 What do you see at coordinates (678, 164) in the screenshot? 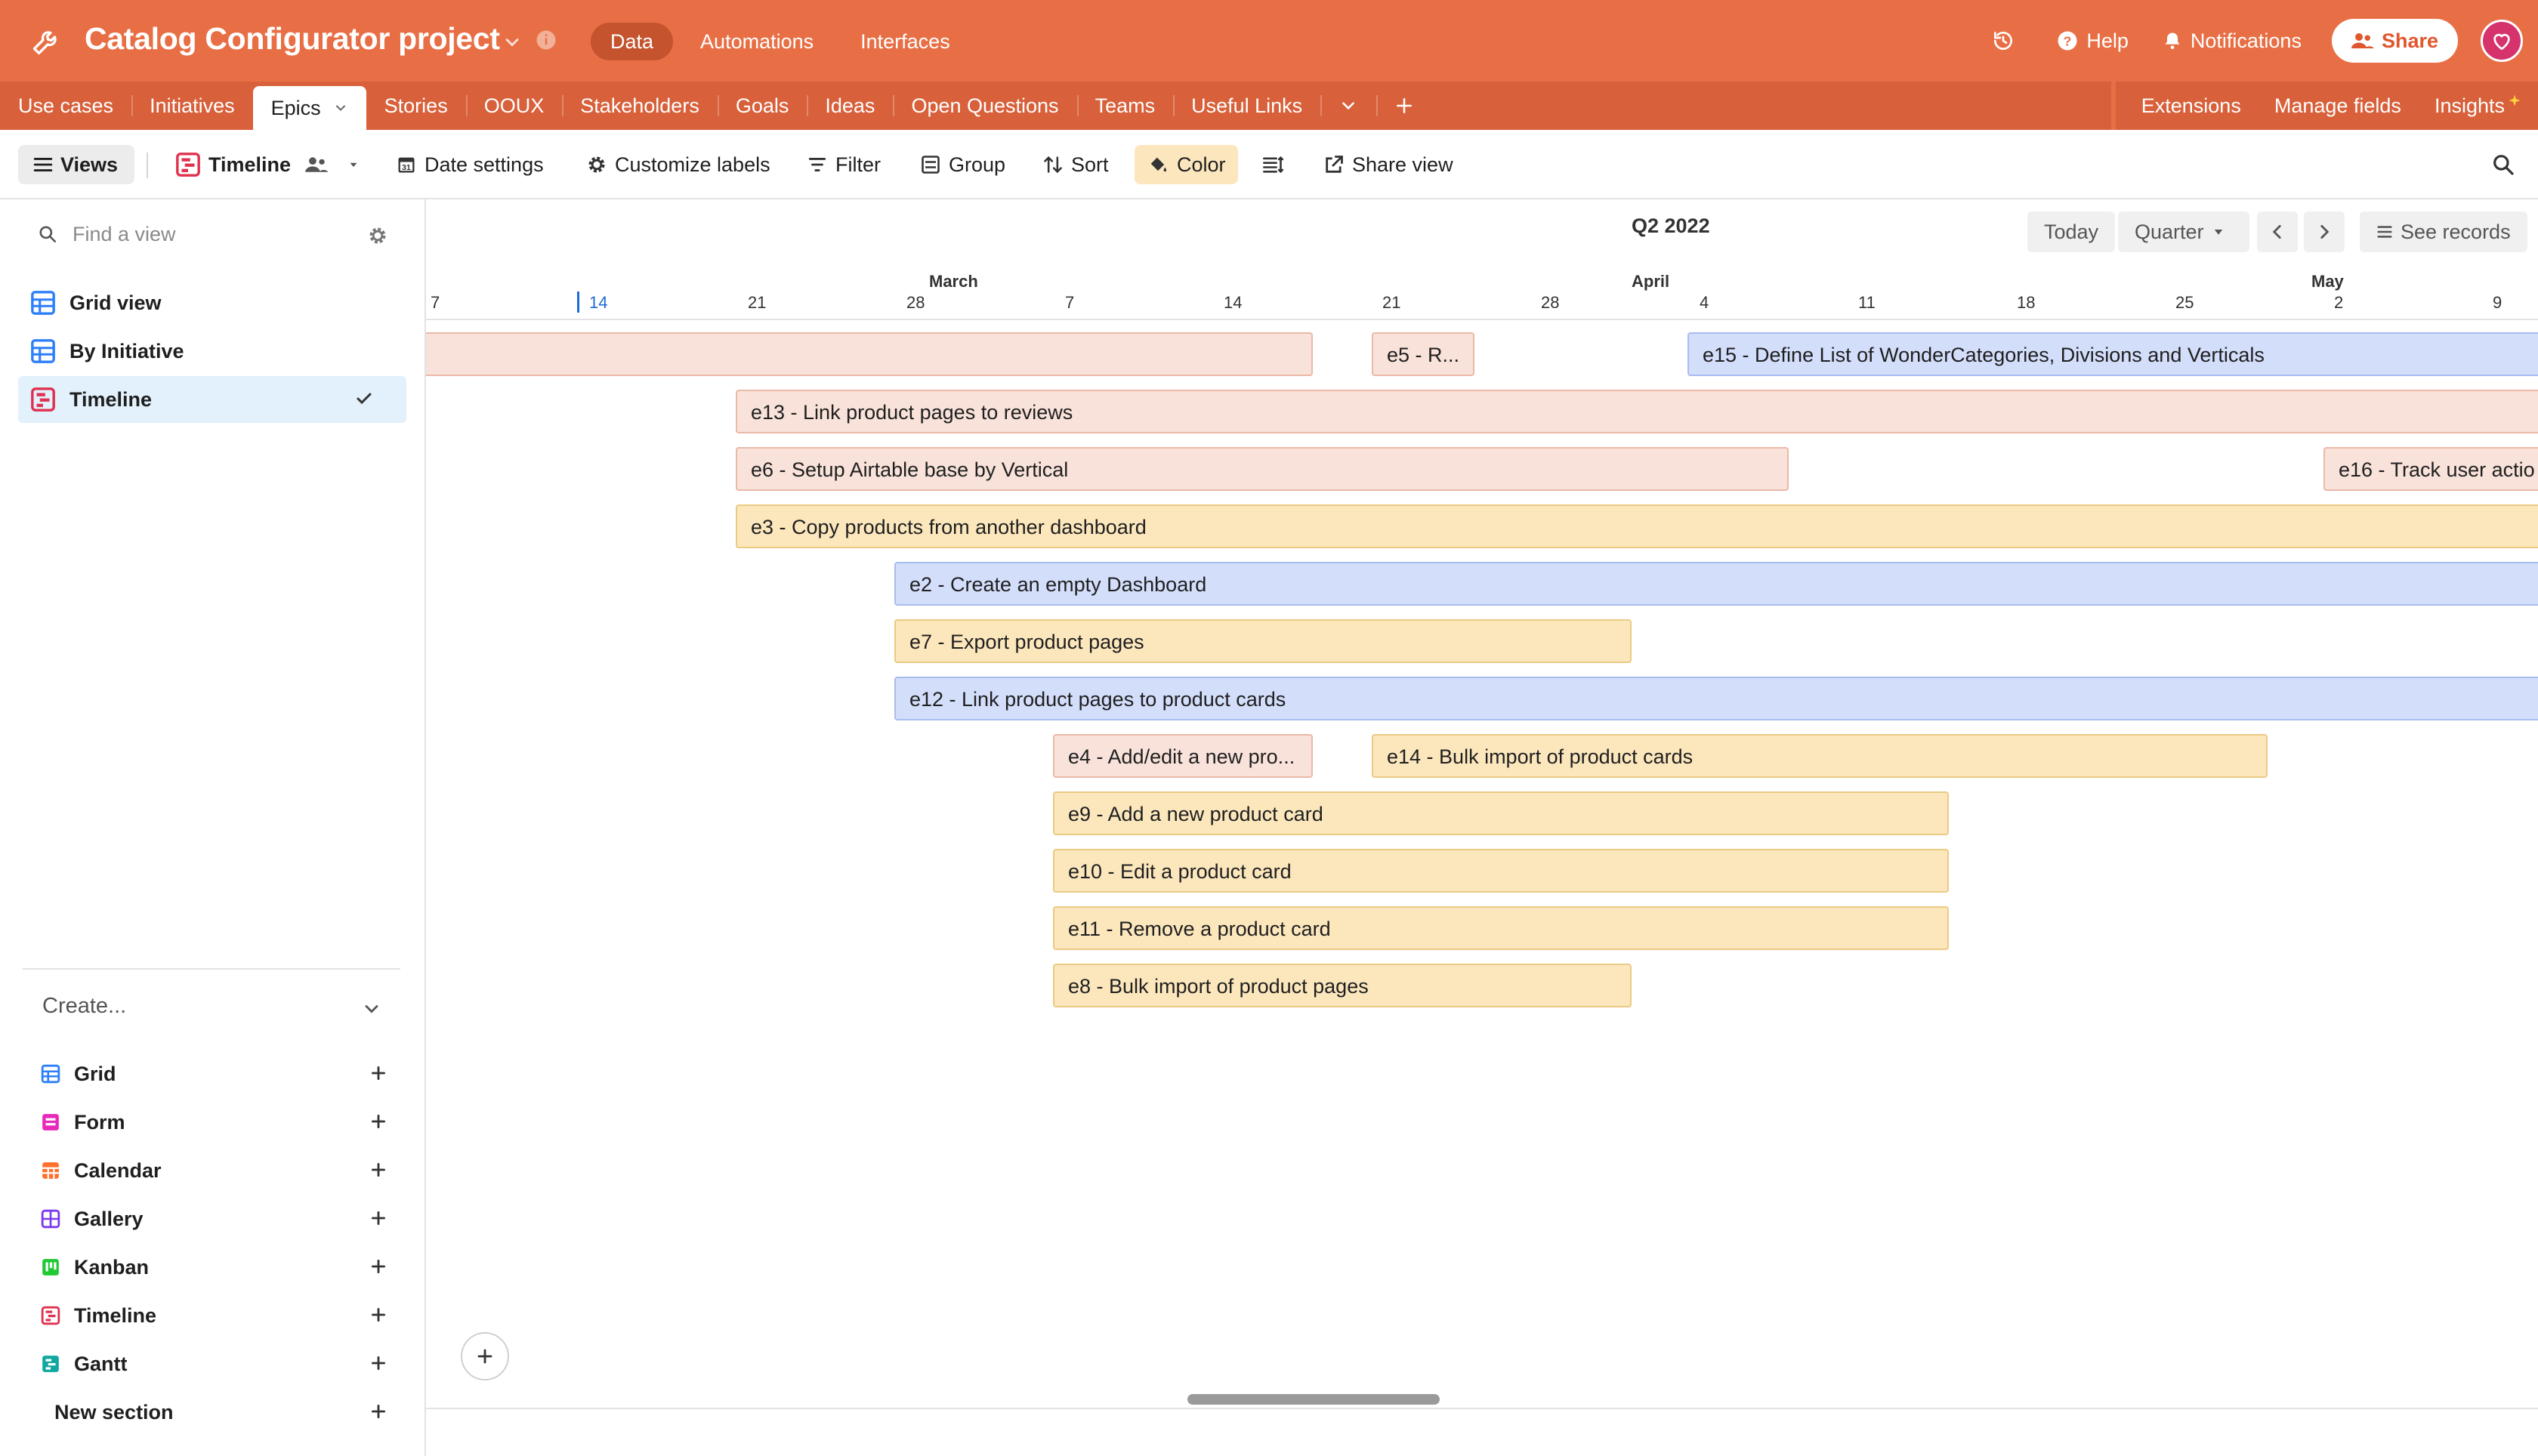
I see `customize-labels-button: Customize labels` at bounding box center [678, 164].